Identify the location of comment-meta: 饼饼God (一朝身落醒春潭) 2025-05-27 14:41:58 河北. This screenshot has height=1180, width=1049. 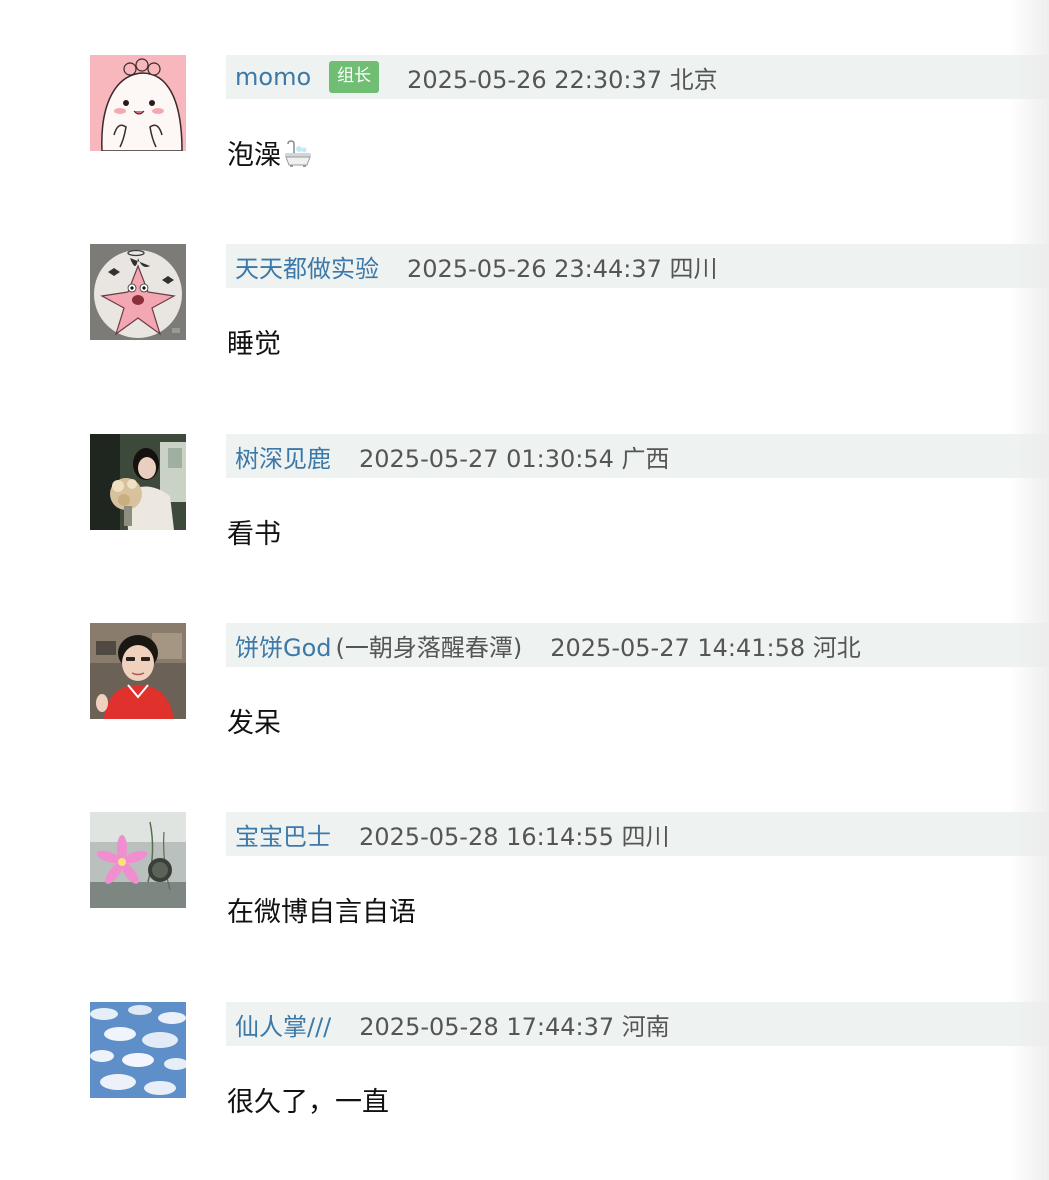
(637, 645).